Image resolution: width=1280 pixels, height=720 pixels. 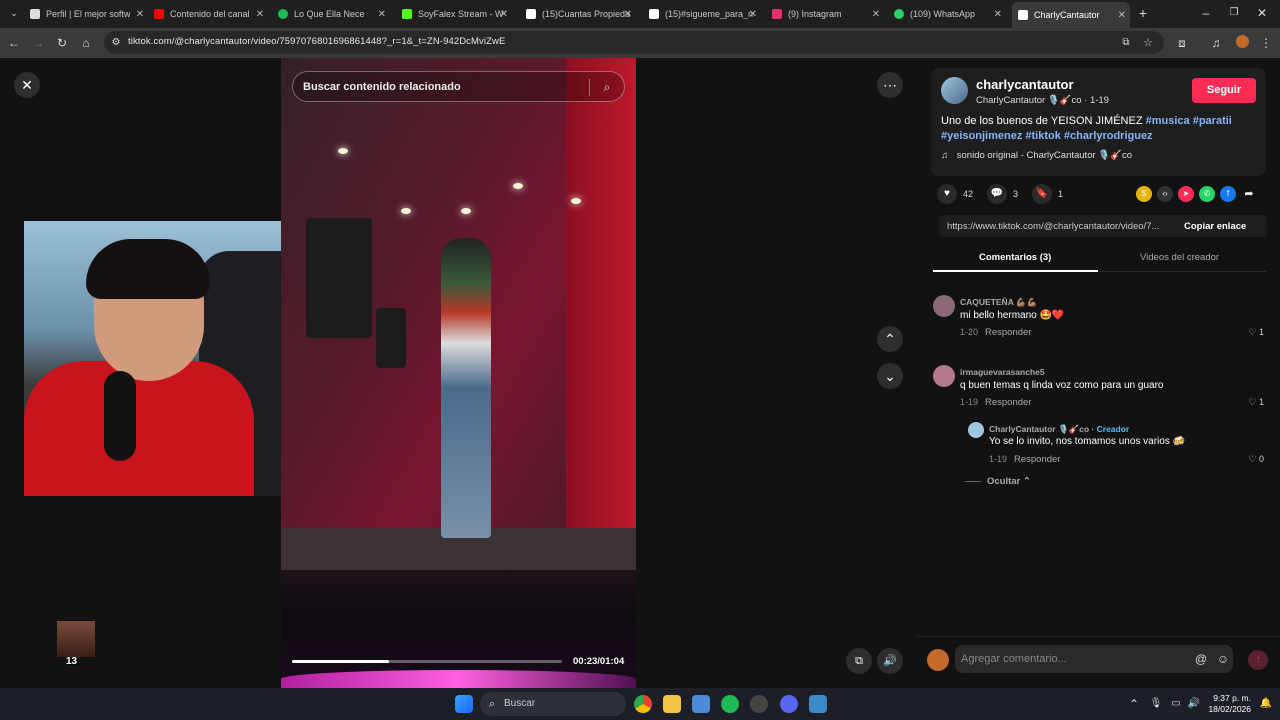 I want to click on tab-perfil: Perfil | El mejor softw ✕, so click(x=89, y=14).